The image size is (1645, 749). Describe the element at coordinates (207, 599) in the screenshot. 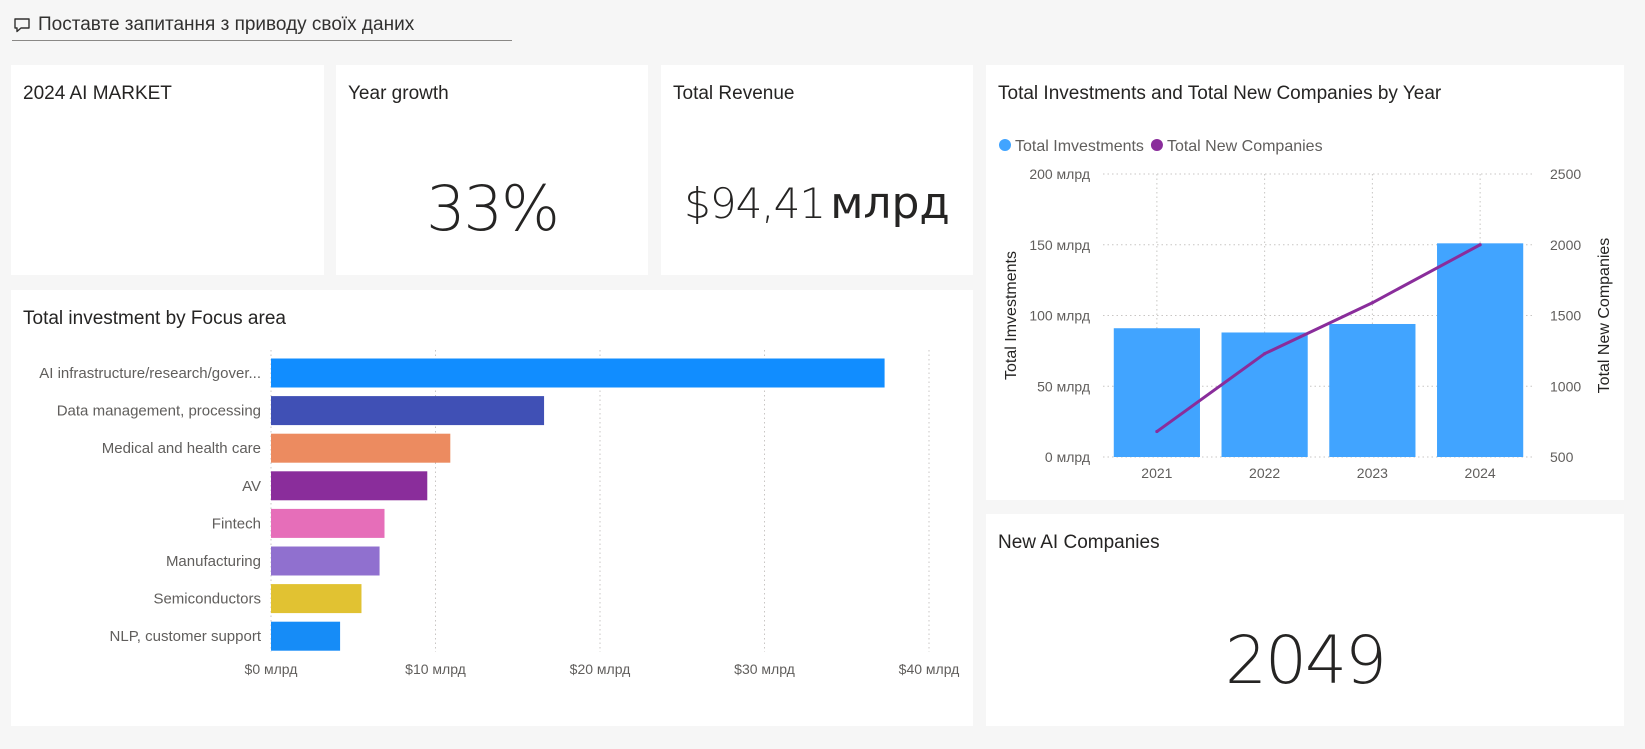

I see `focus-category-label: Semiconductors` at that location.